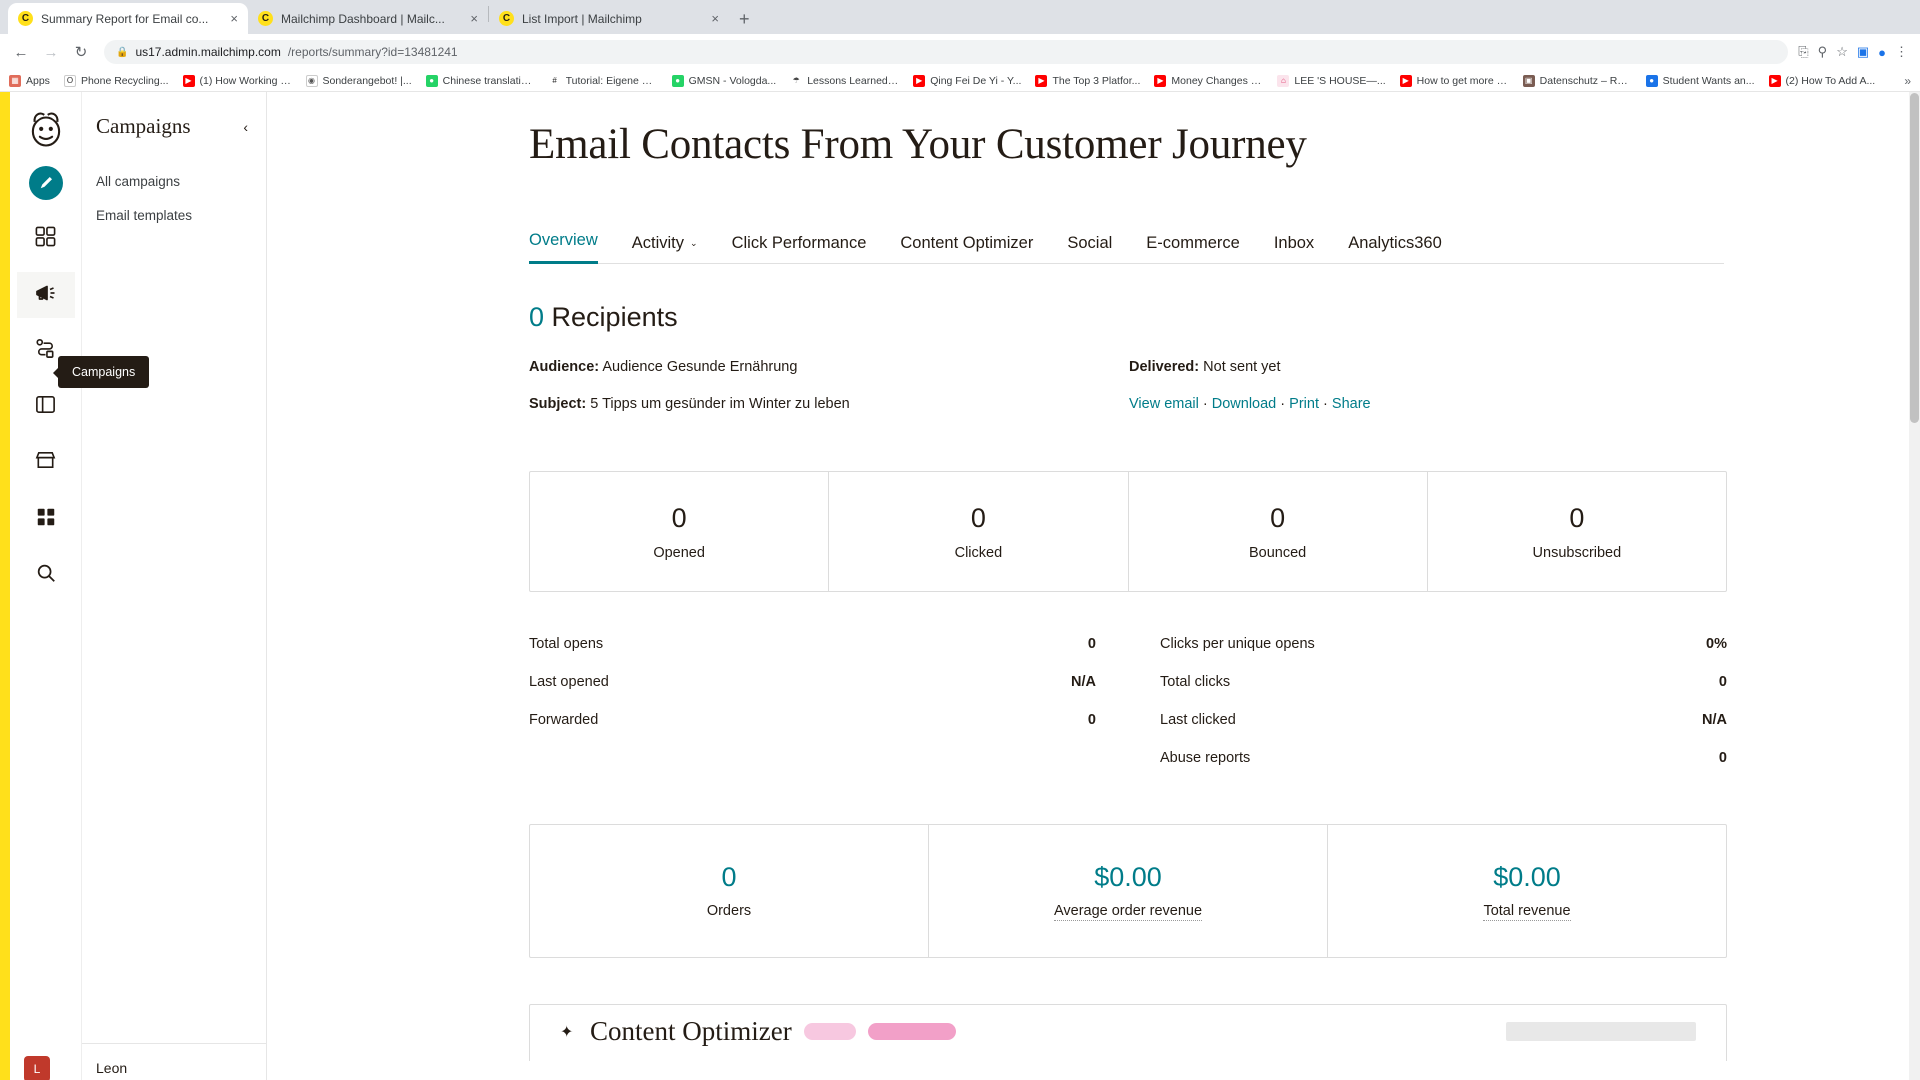 The width and height of the screenshot is (1920, 1080). Describe the element at coordinates (1198, 719) in the screenshot. I see `metric-label: Last clicked` at that location.